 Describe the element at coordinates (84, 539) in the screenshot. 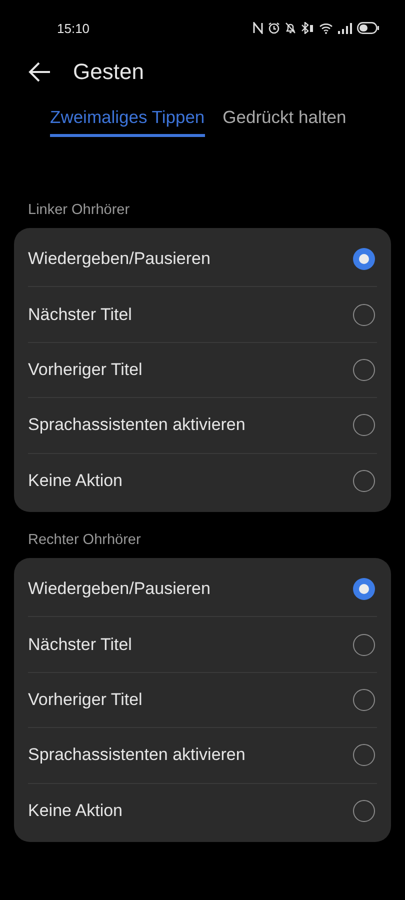

I see `section-title: Rechter Ohrhörer` at that location.